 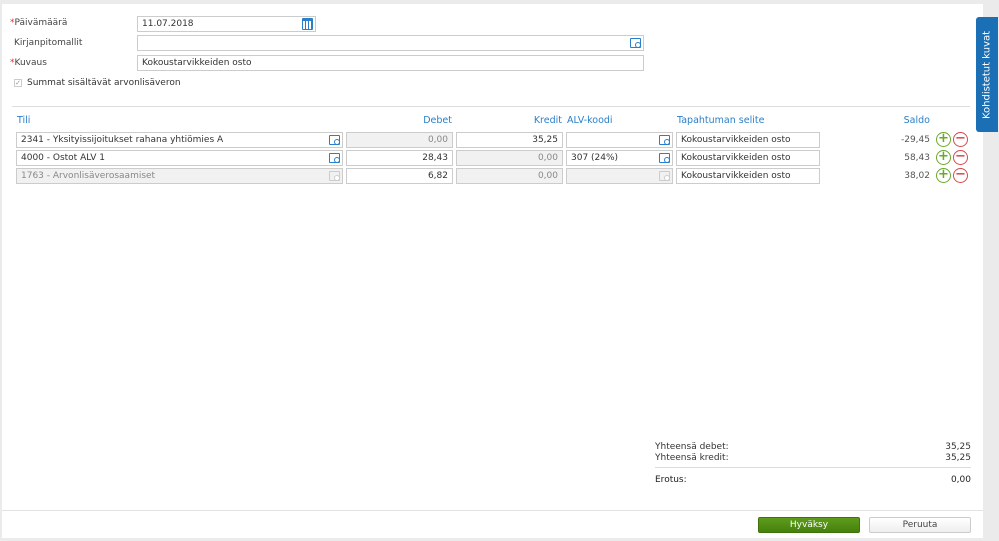 I want to click on vat-checkbox-label: Summat sisältävät arvonlisäveron, so click(x=104, y=83).